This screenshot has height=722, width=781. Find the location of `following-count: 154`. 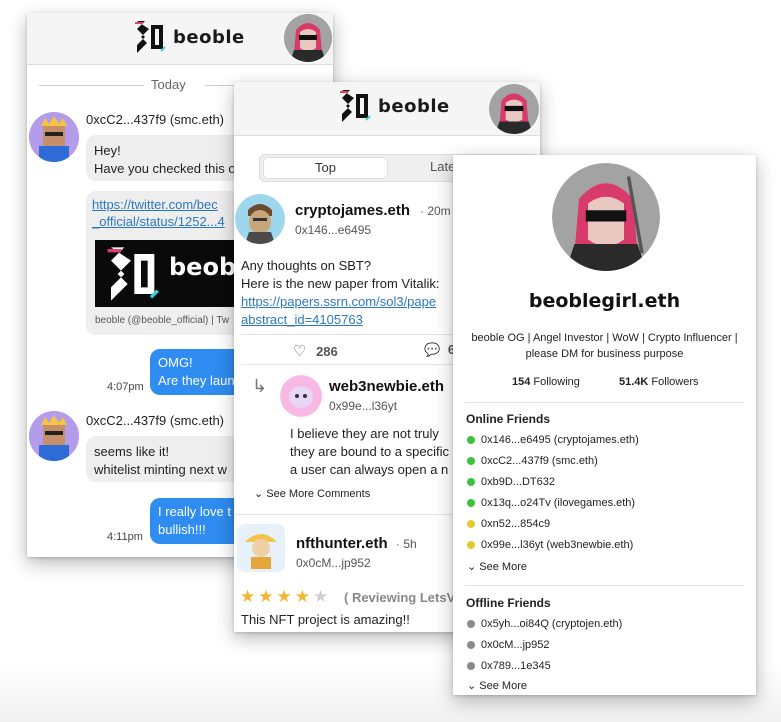

following-count: 154 is located at coordinates (521, 382).